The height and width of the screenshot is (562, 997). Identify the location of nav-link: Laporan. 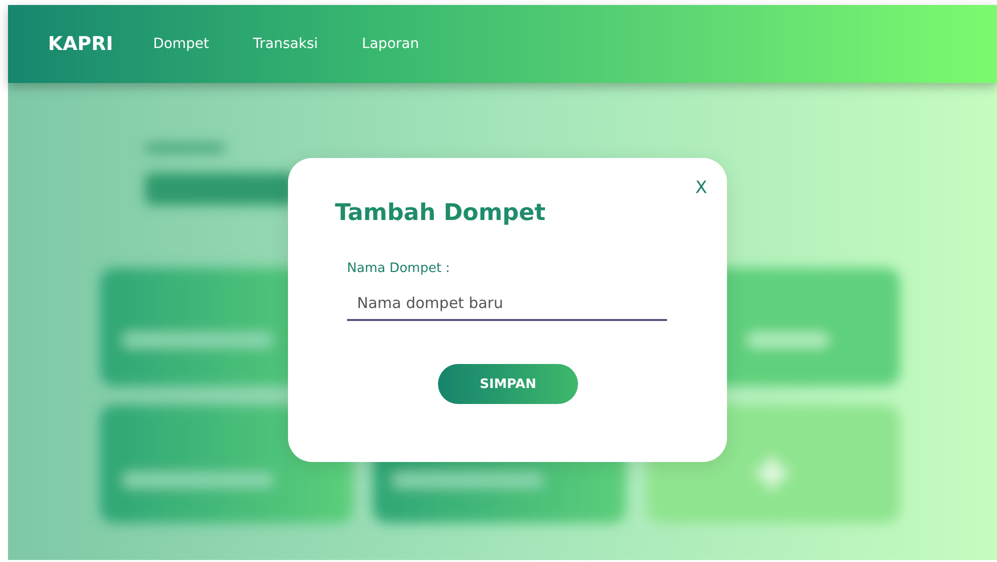
(390, 44).